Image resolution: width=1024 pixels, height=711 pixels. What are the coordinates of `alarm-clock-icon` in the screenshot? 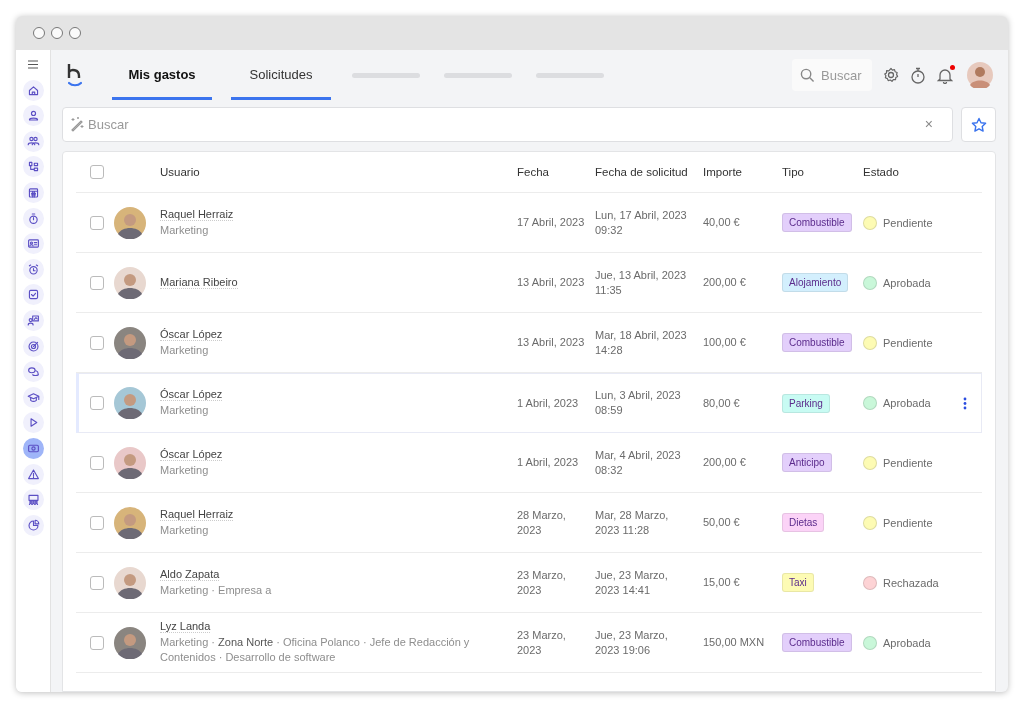 It's located at (33, 269).